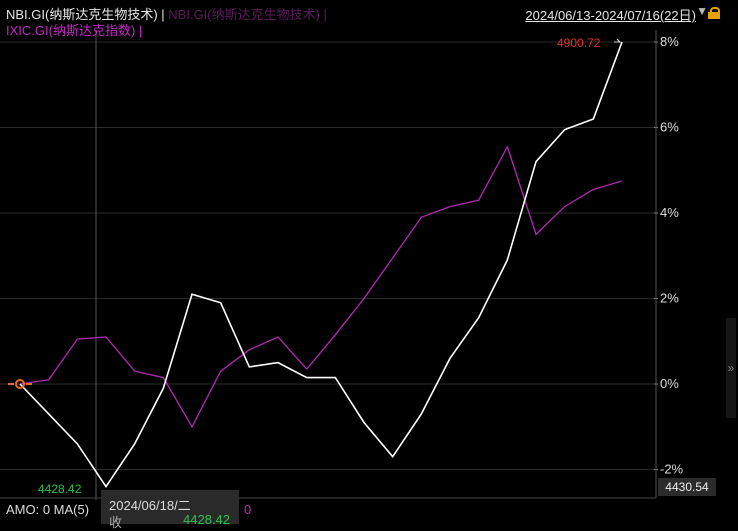  Describe the element at coordinates (669, 212) in the screenshot. I see `y-tick-label: 4%` at that location.